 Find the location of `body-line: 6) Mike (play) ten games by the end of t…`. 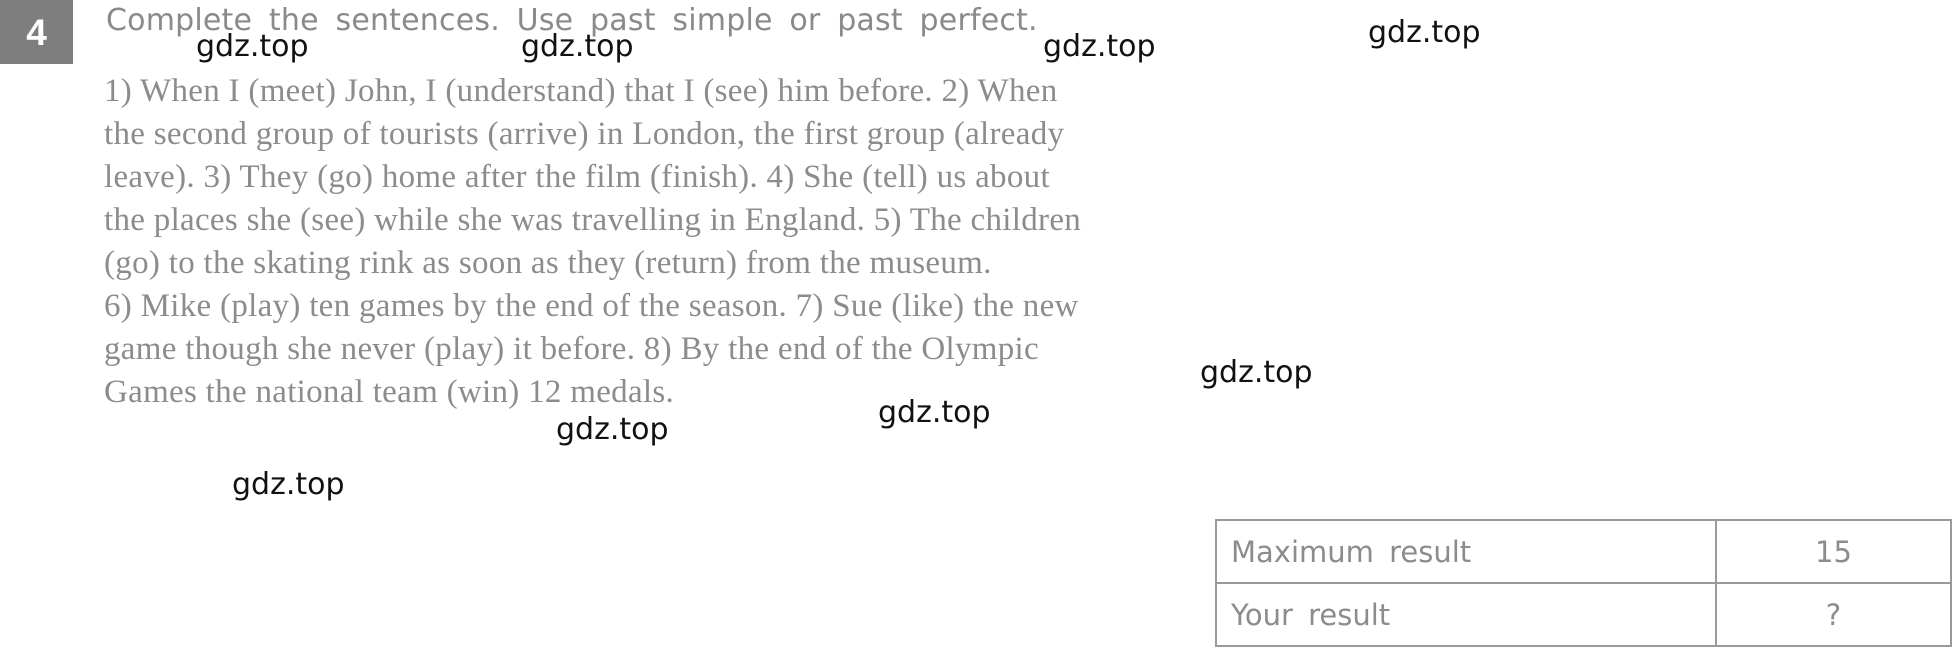

body-line: 6) Mike (play) ten games by the end of t… is located at coordinates (591, 306).